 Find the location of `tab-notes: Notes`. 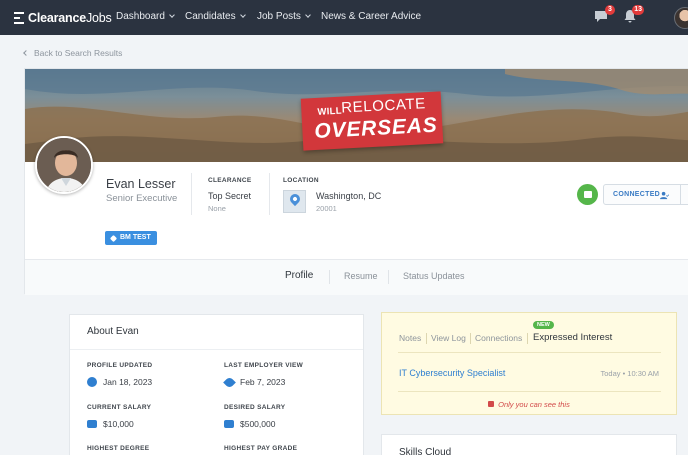

tab-notes: Notes is located at coordinates (410, 338).